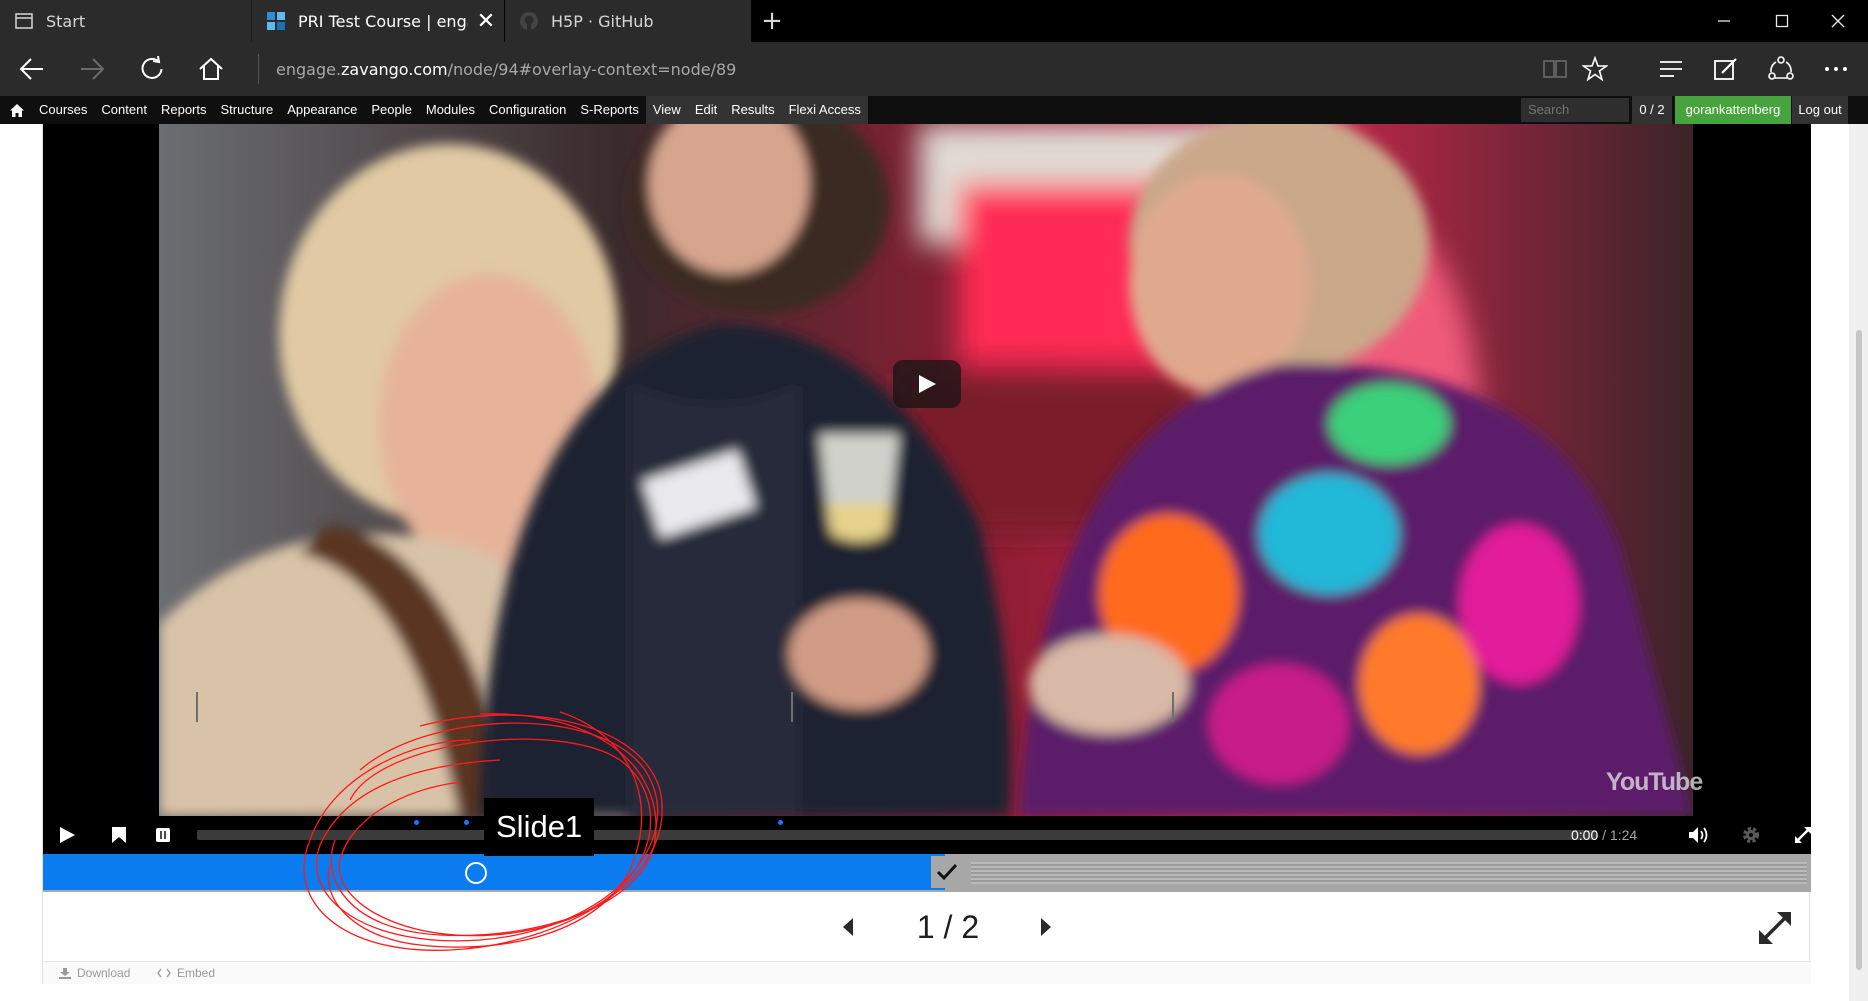 The height and width of the screenshot is (1001, 1868). What do you see at coordinates (24, 21) in the screenshot?
I see `window-icon` at bounding box center [24, 21].